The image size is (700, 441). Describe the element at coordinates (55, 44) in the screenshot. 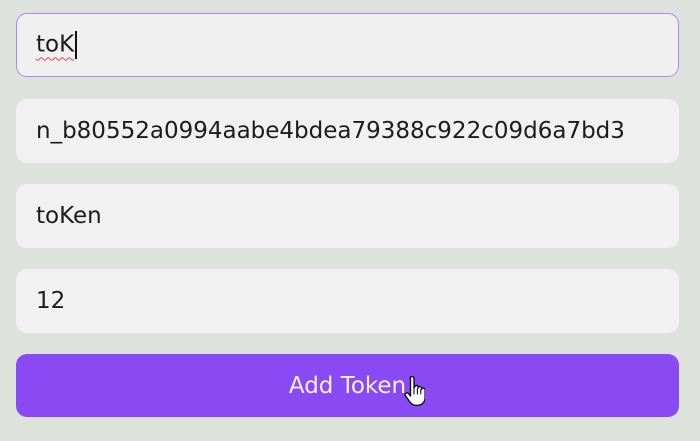

I see `token-name-value: toK` at that location.